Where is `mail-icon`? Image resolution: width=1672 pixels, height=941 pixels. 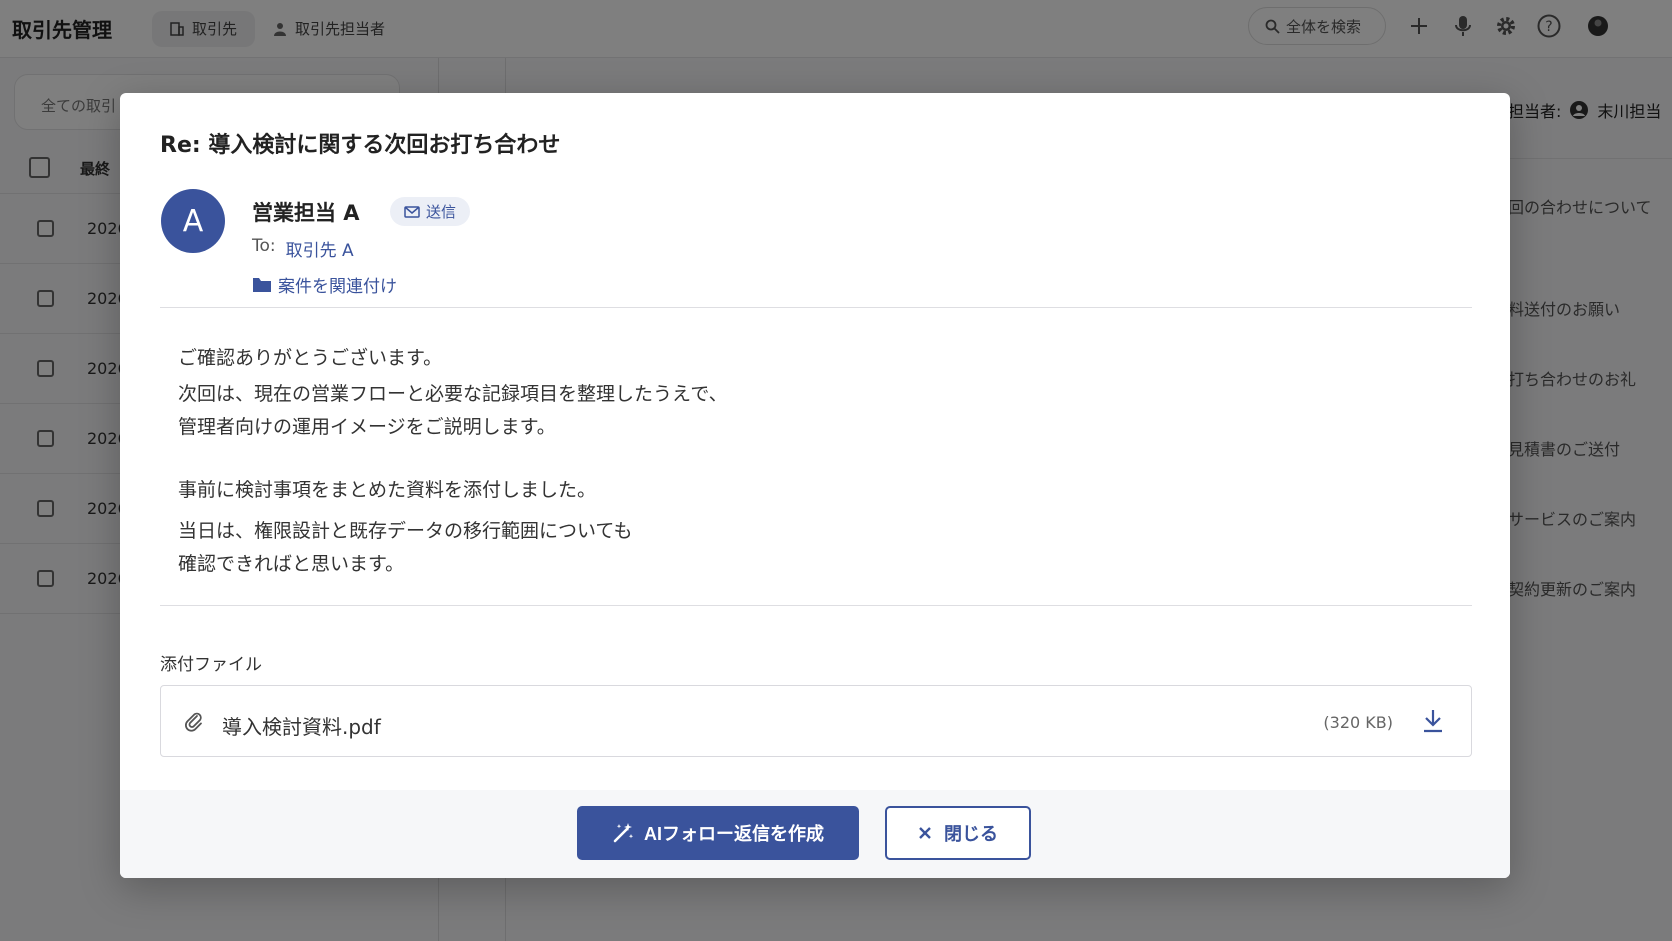 mail-icon is located at coordinates (412, 211).